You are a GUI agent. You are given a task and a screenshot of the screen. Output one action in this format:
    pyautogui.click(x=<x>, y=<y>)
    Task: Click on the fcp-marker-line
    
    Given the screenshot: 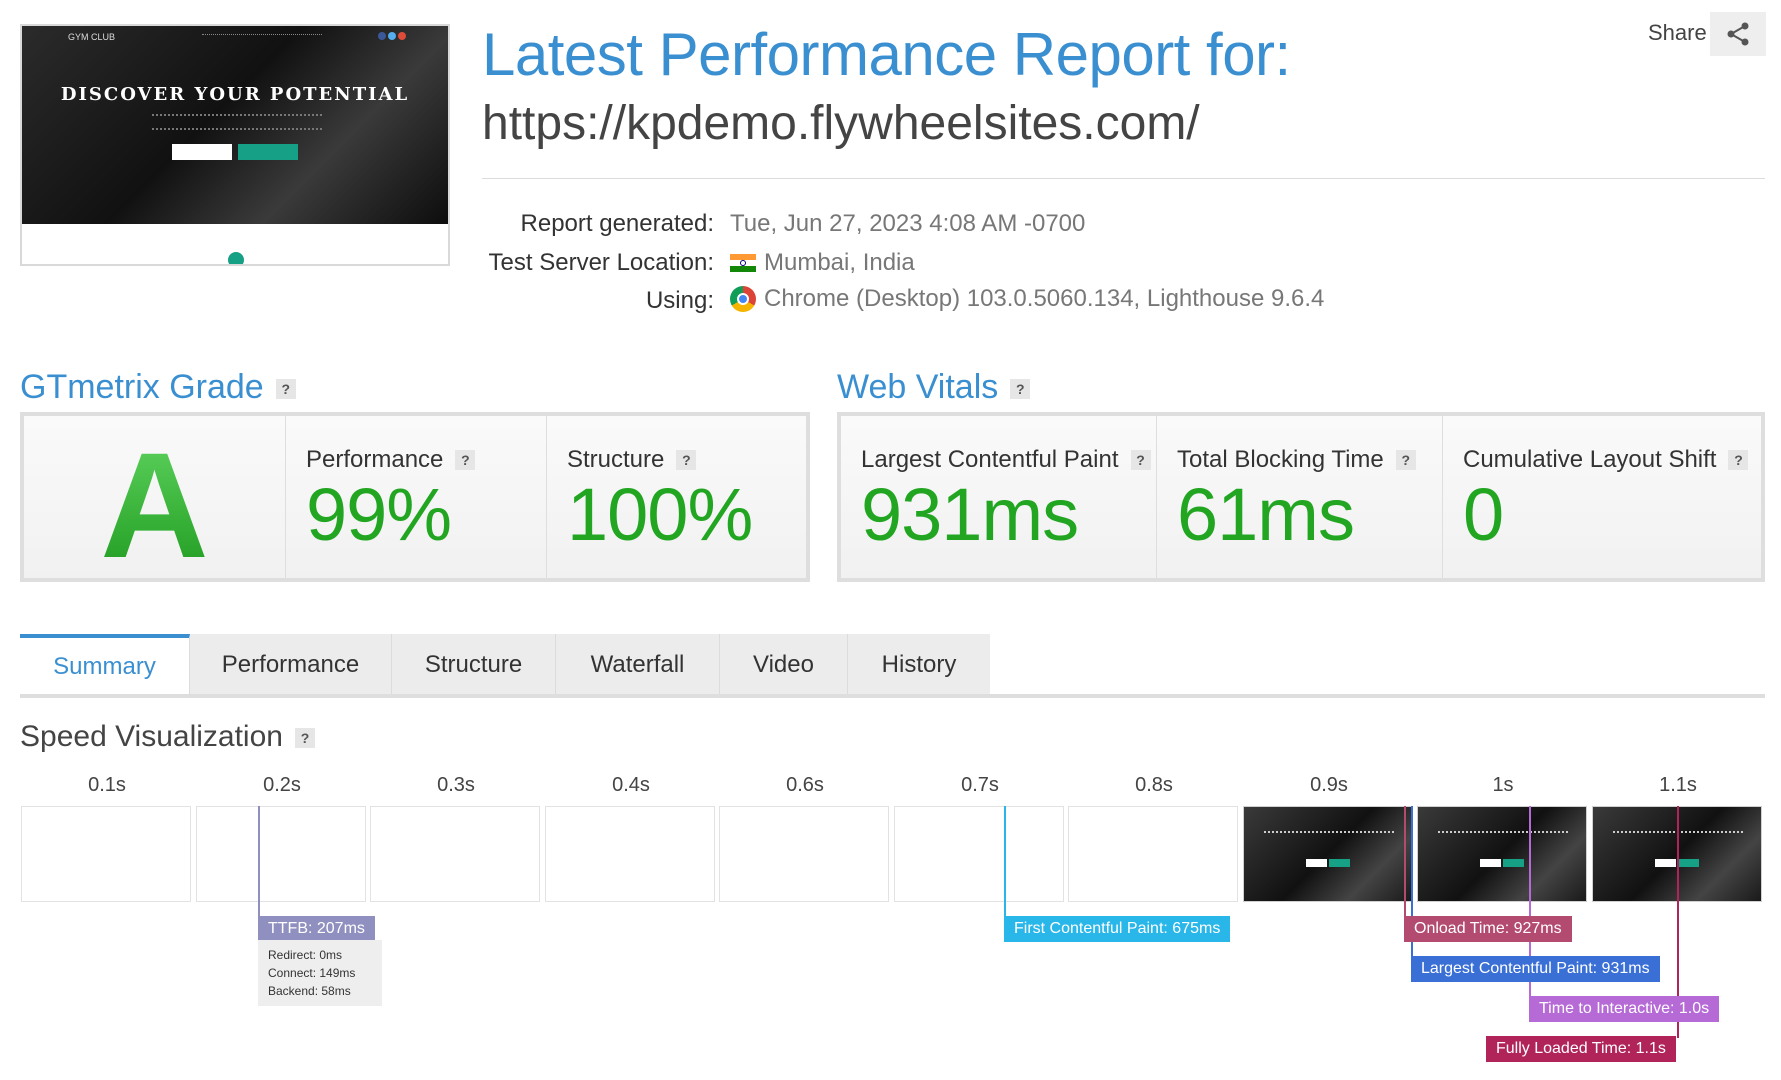 What is the action you would take?
    pyautogui.click(x=1005, y=862)
    